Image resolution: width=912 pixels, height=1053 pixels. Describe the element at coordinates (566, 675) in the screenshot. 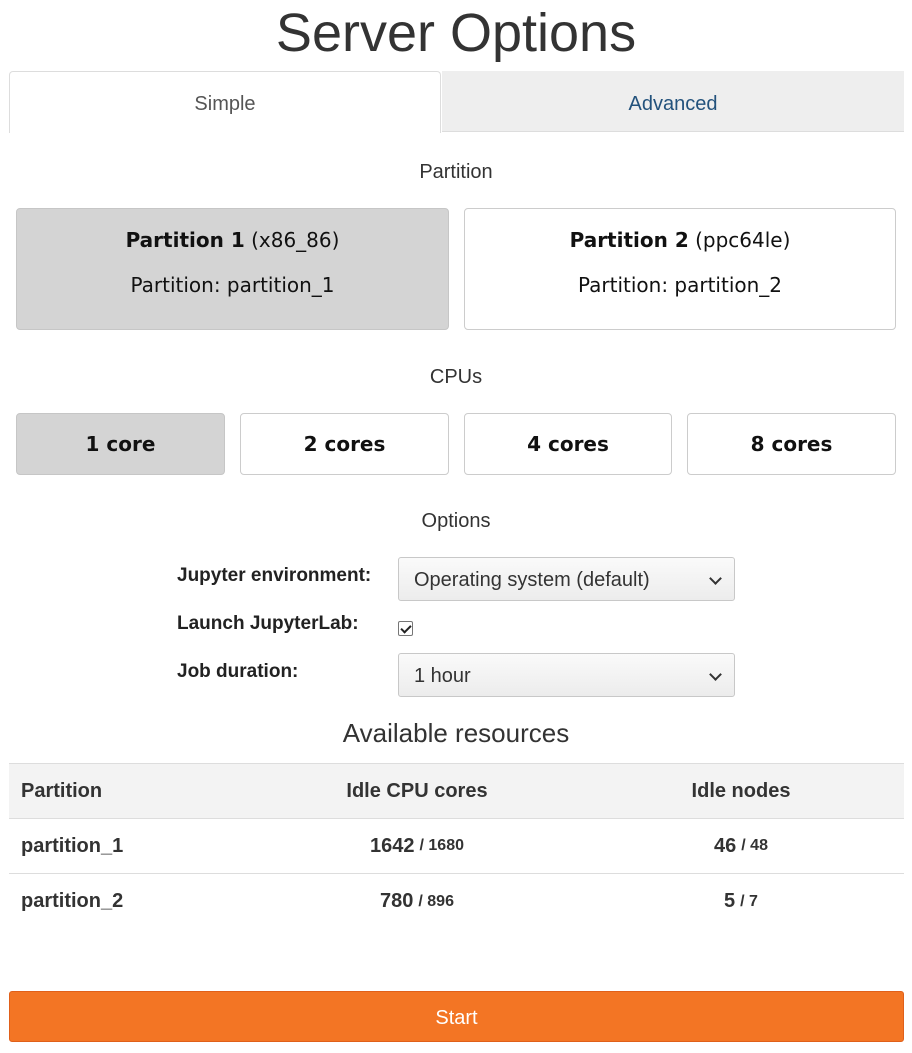

I see `job-duration-select: 1 hour` at that location.